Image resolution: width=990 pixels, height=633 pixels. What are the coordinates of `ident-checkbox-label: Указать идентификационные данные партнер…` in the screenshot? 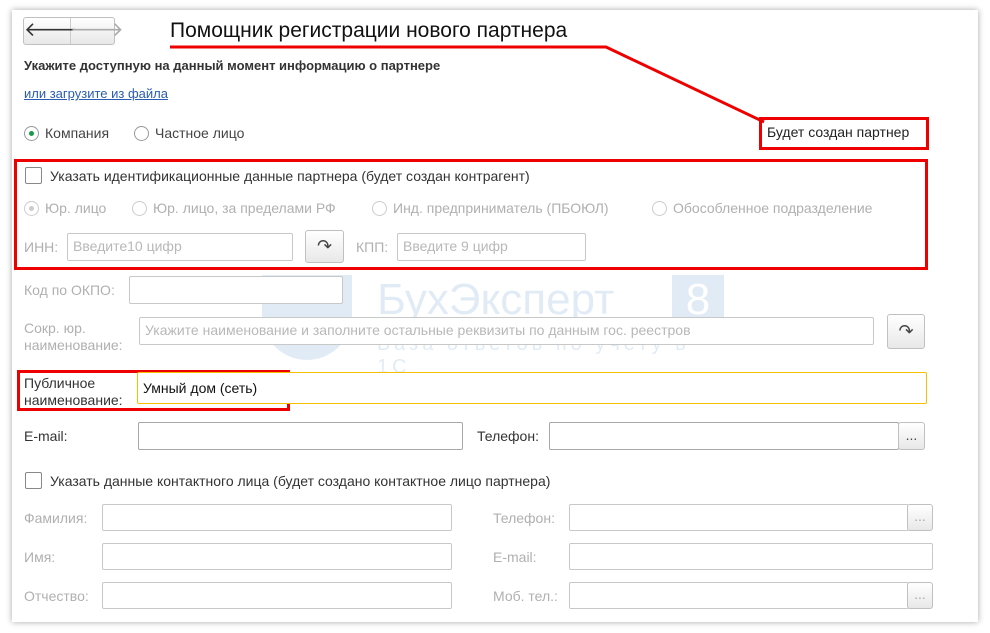 It's located at (290, 176).